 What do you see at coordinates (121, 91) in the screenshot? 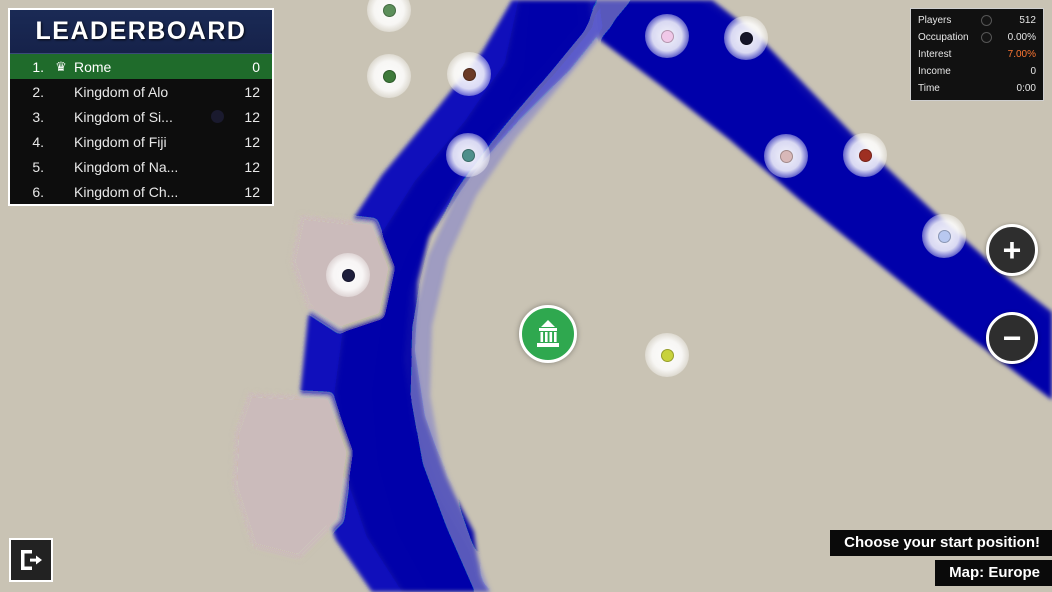
I see `leaderboard-player-name: Kingdom of Alo` at bounding box center [121, 91].